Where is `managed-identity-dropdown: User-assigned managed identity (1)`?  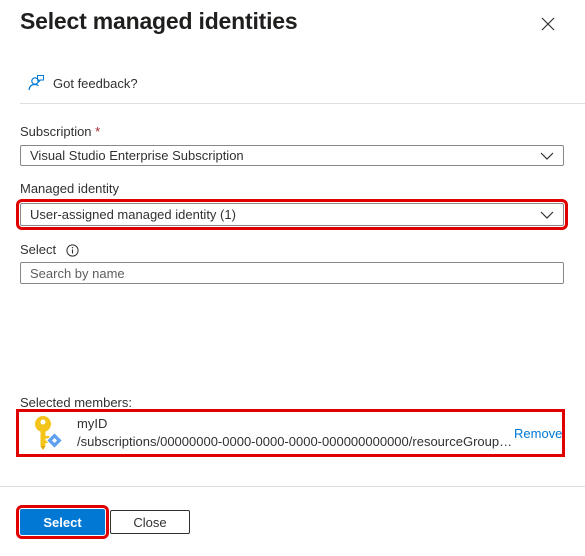 managed-identity-dropdown: User-assigned managed identity (1) is located at coordinates (292, 214).